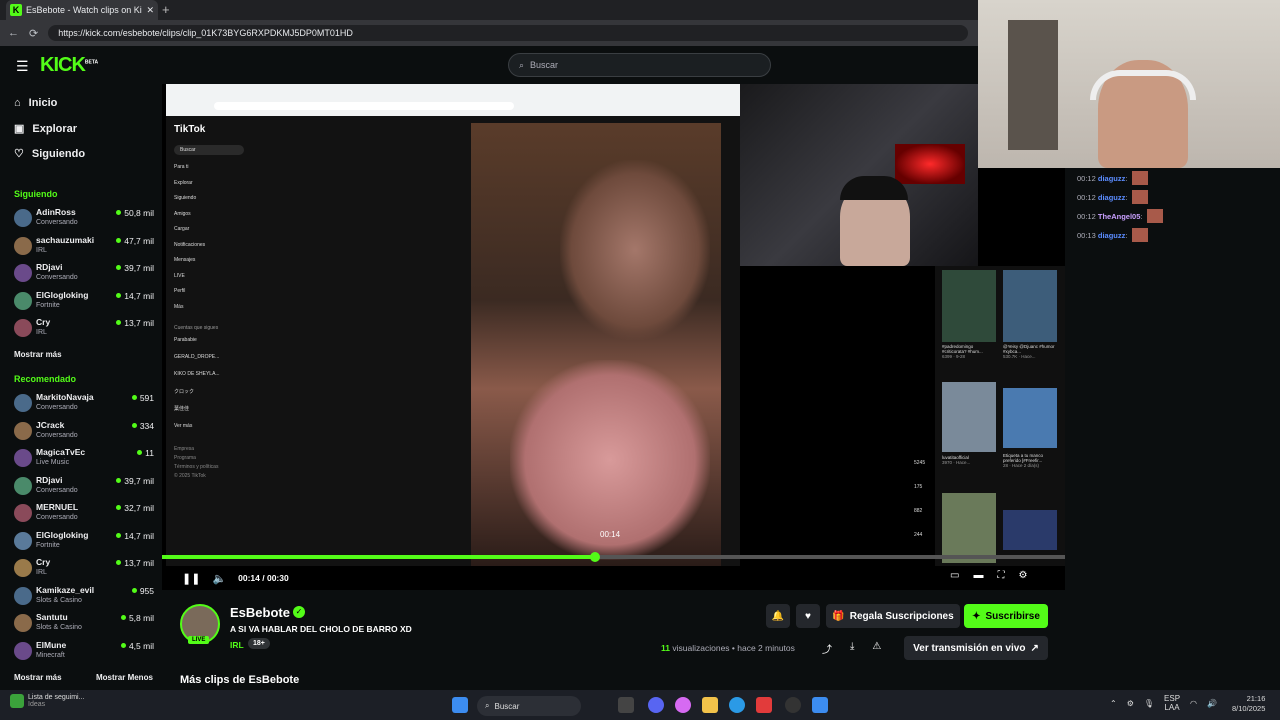  Describe the element at coordinates (84, 514) in the screenshot. I see `sidebar-channel-mernuel: MERNUEL Conversando 32,7 mil` at that location.